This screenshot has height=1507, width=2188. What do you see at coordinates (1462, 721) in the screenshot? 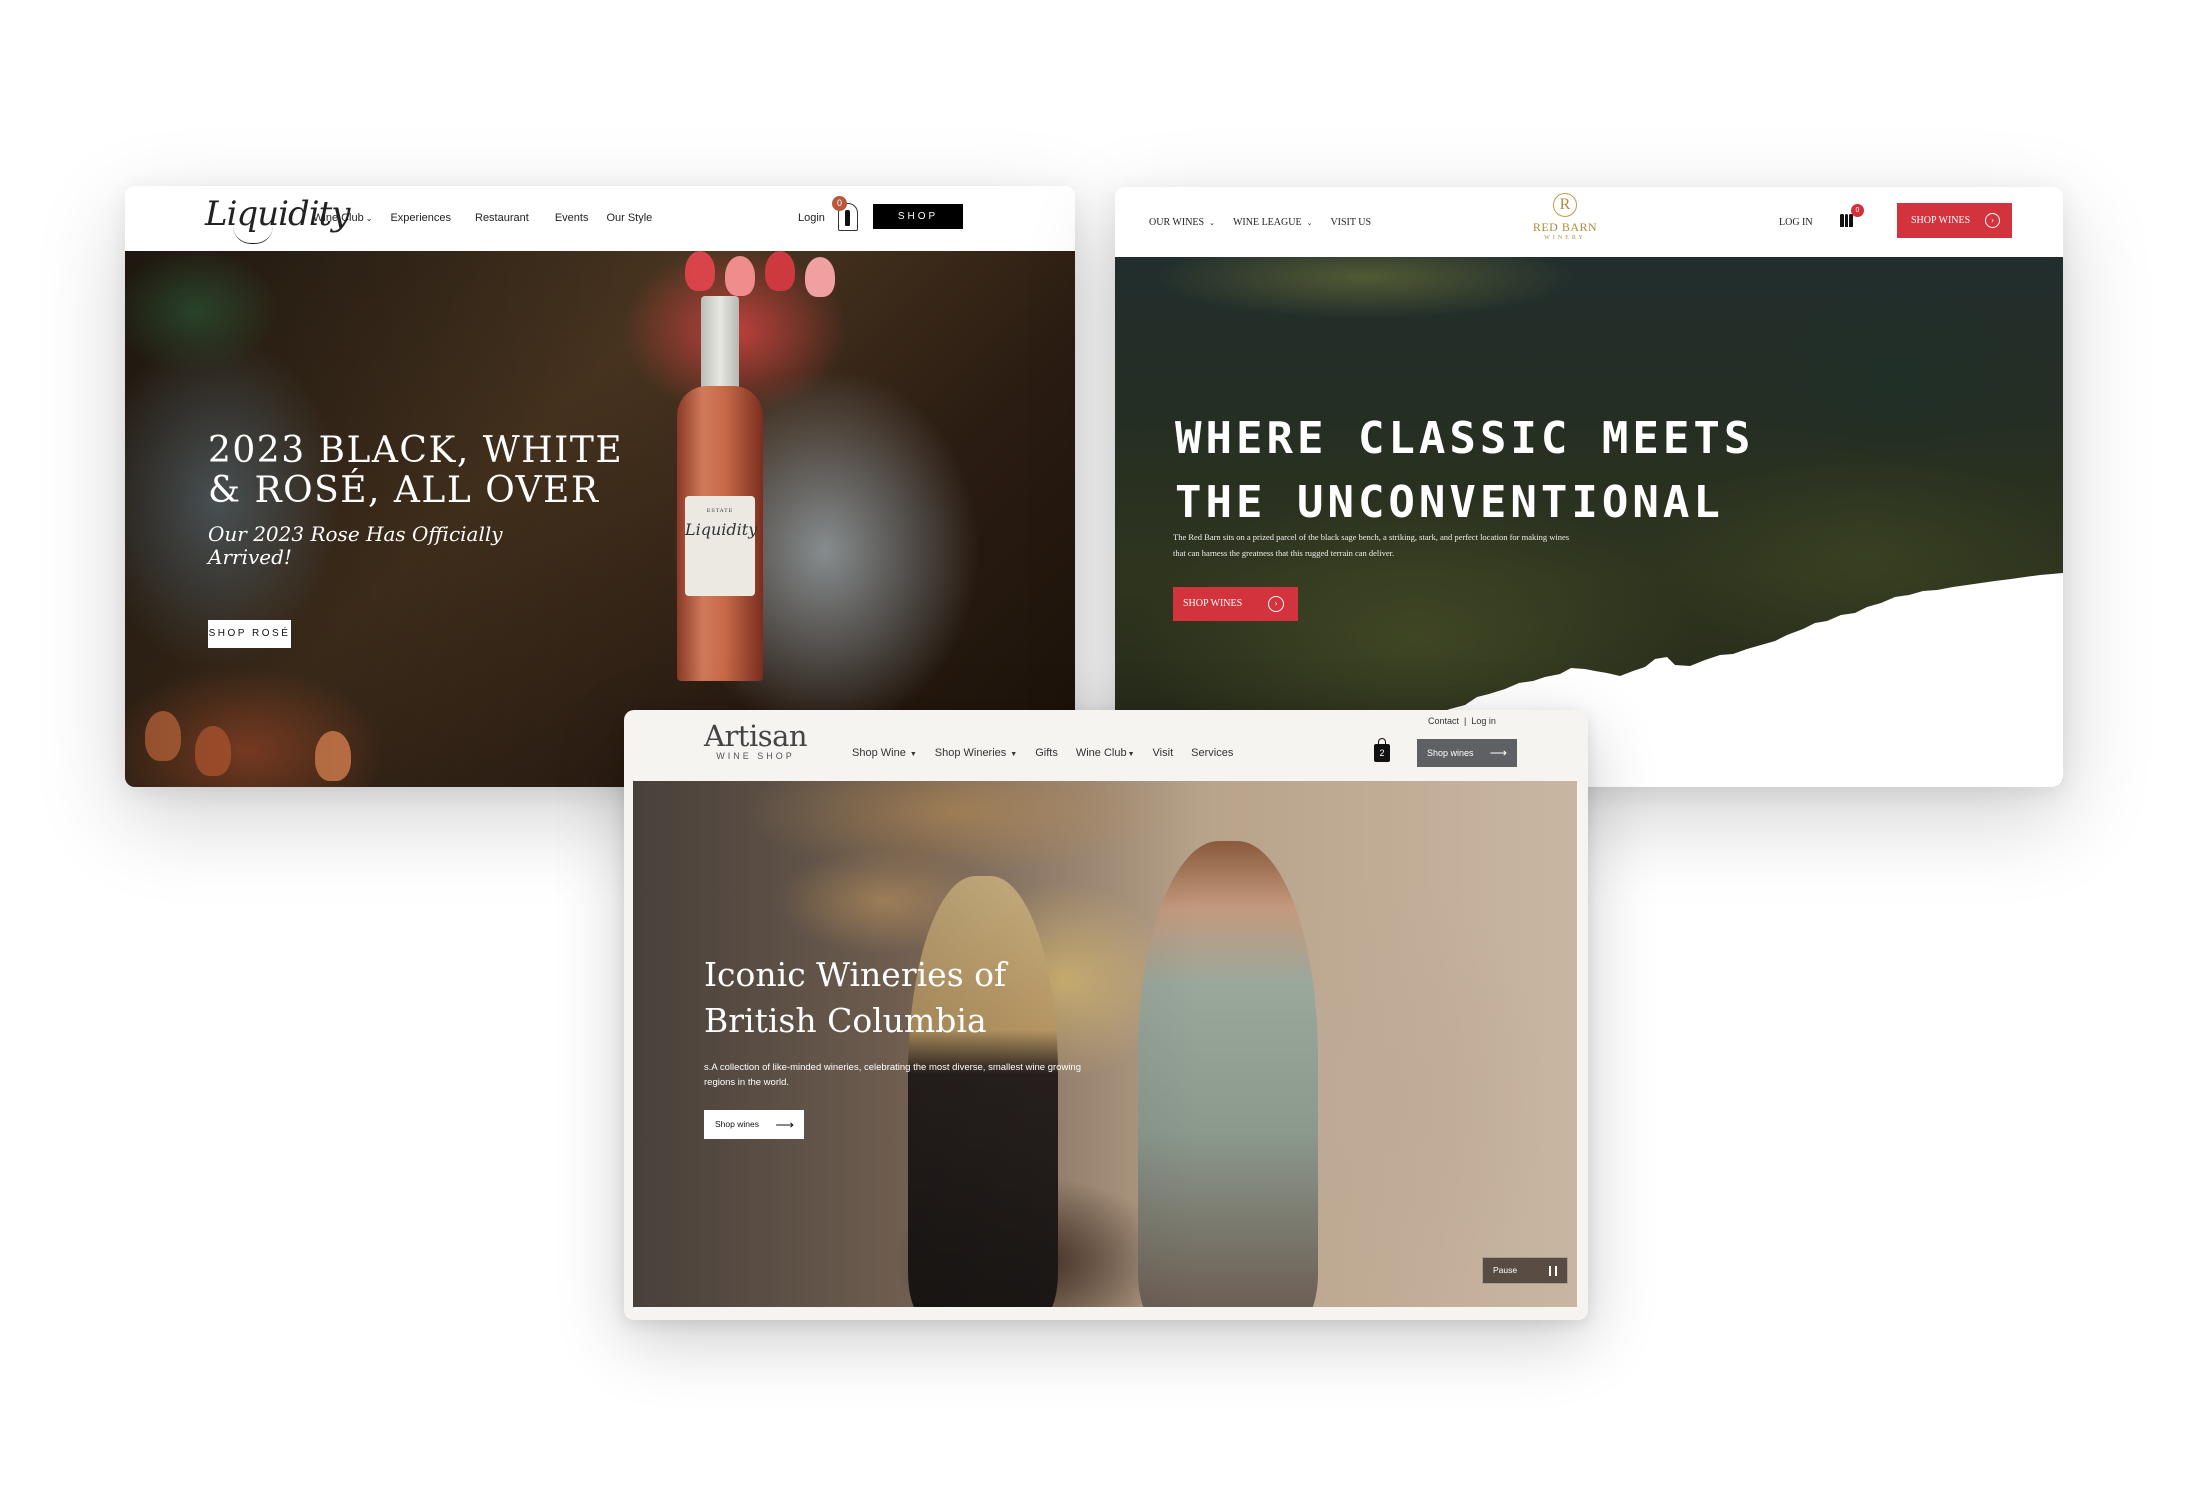
I see `utility-links: Contact | Log in` at bounding box center [1462, 721].